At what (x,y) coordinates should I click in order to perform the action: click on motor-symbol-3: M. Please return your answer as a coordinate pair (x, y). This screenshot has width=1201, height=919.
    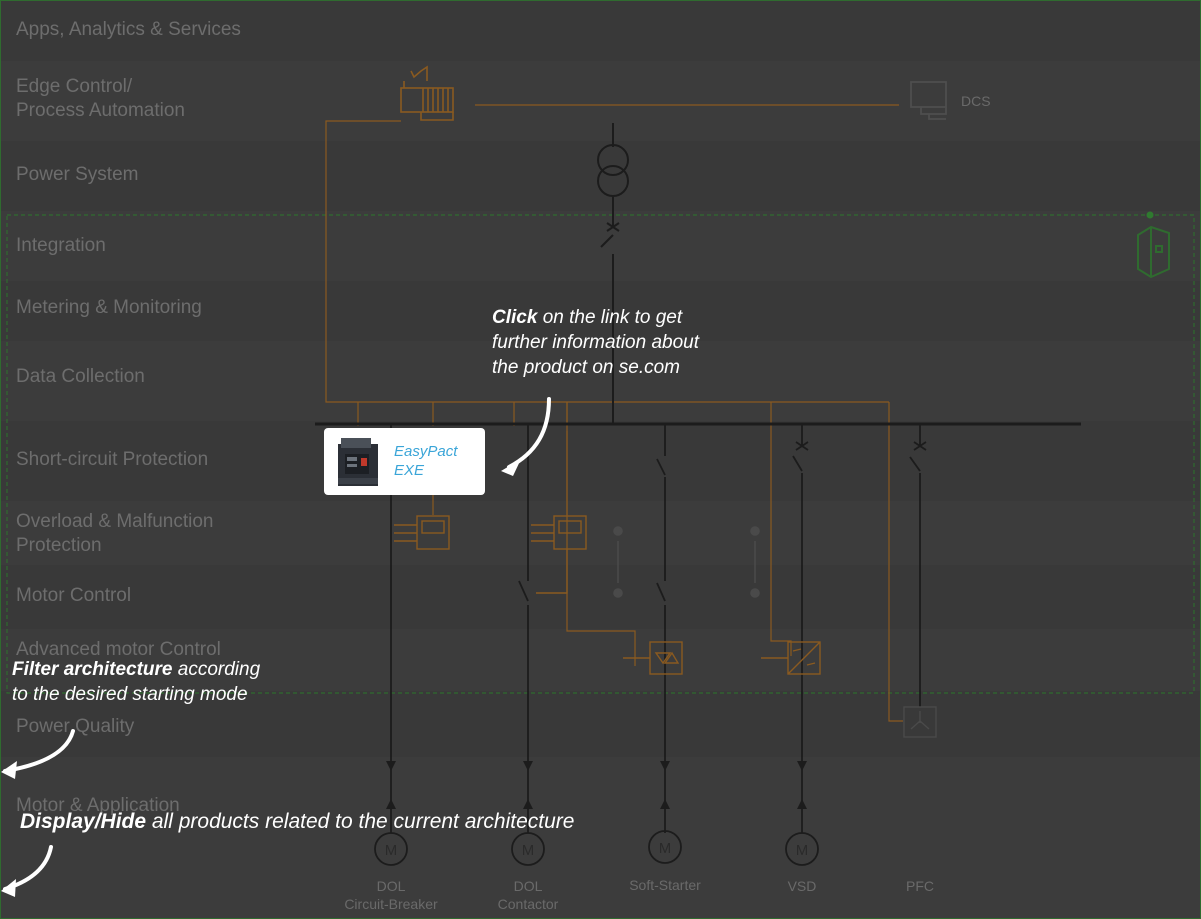
    Looking at the image, I should click on (665, 848).